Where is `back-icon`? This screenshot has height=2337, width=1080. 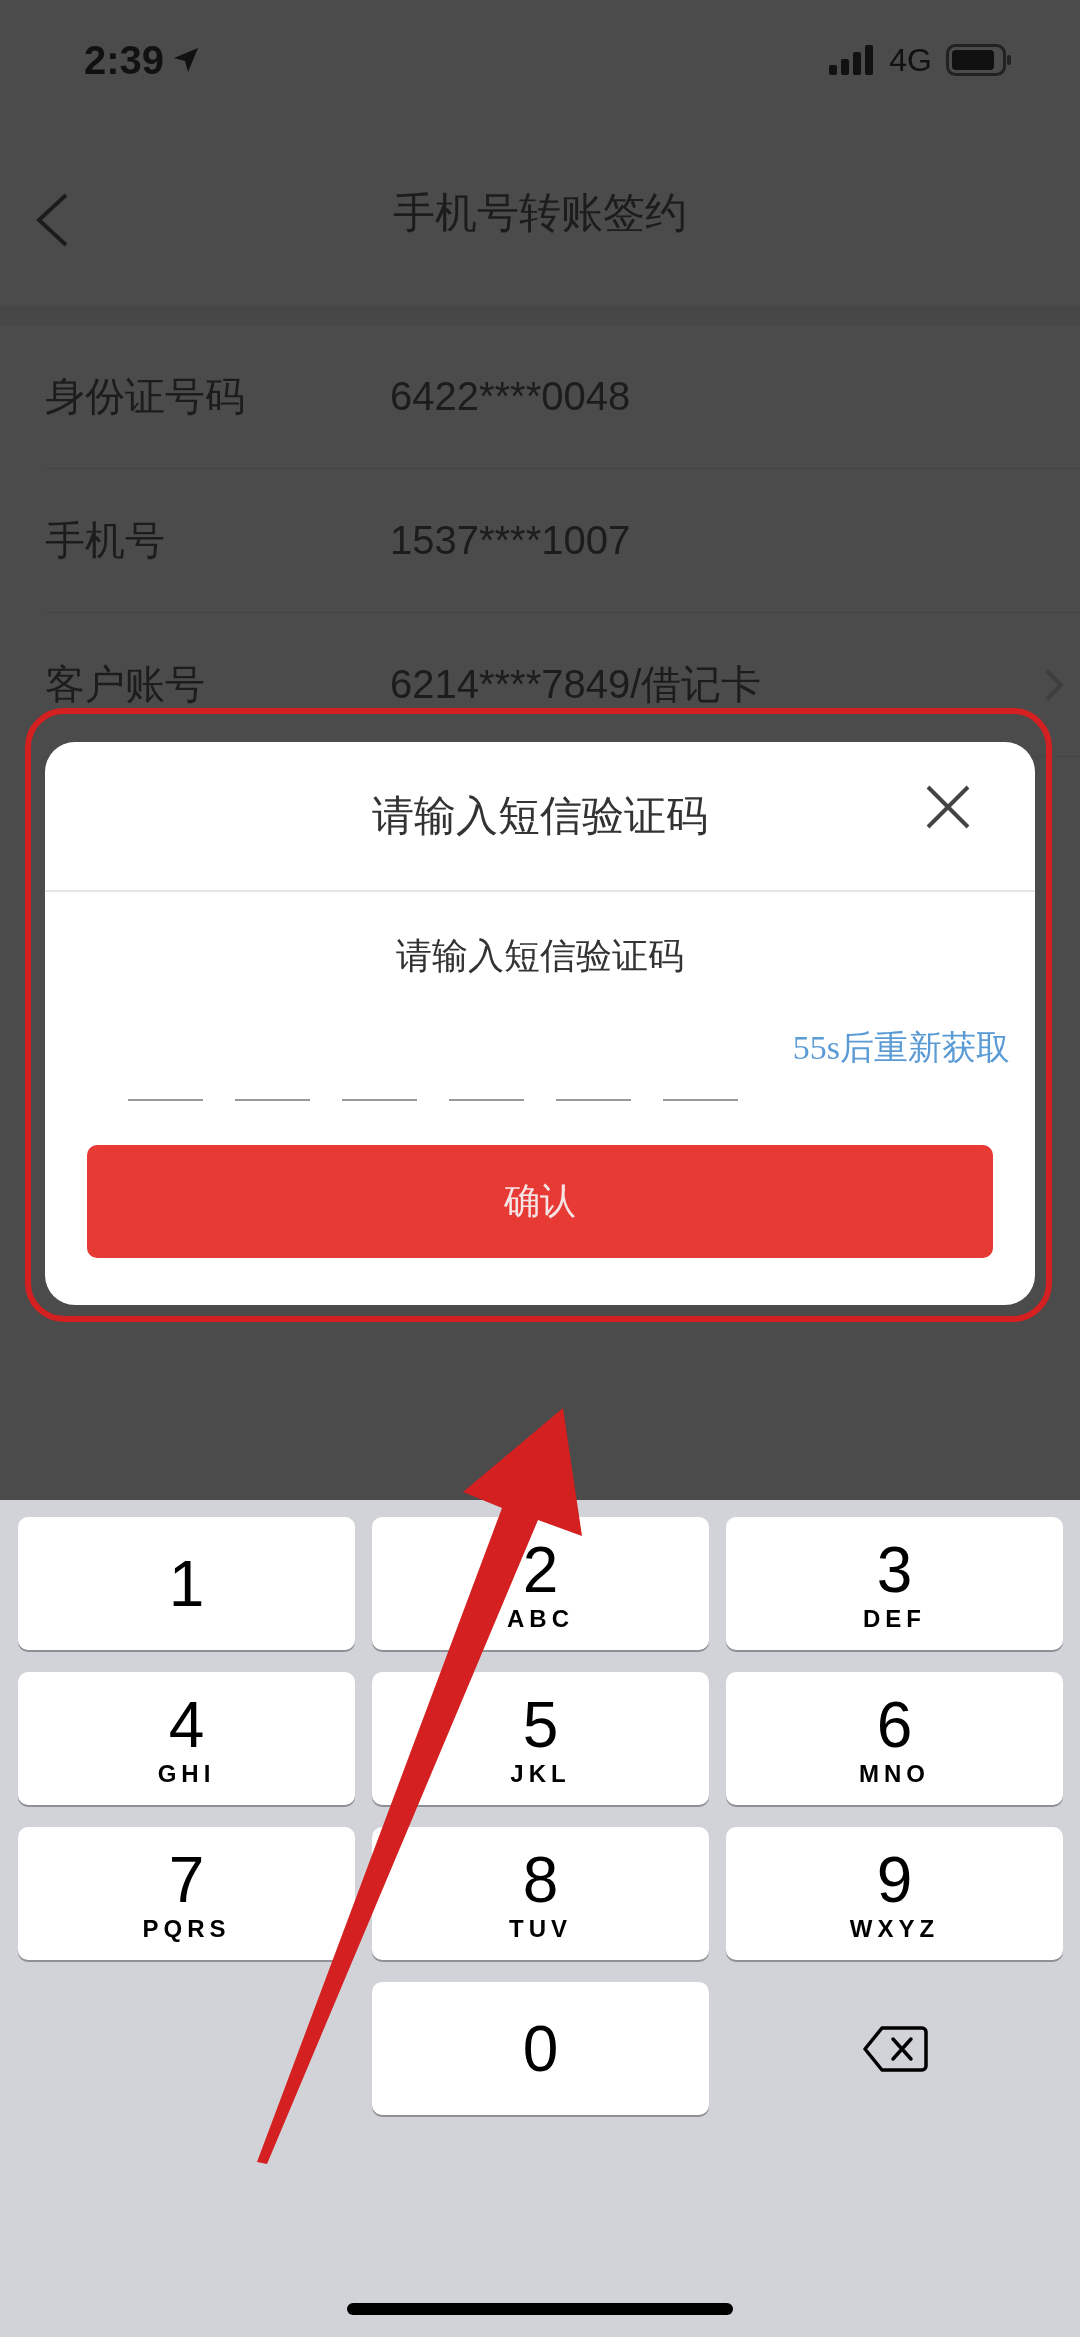 back-icon is located at coordinates (52, 220).